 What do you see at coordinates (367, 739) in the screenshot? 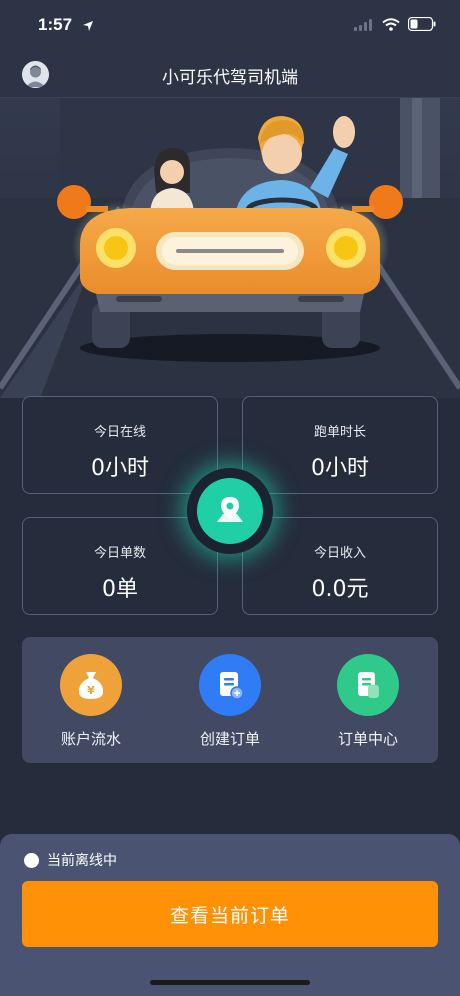
I see `action-label: 订单中心` at bounding box center [367, 739].